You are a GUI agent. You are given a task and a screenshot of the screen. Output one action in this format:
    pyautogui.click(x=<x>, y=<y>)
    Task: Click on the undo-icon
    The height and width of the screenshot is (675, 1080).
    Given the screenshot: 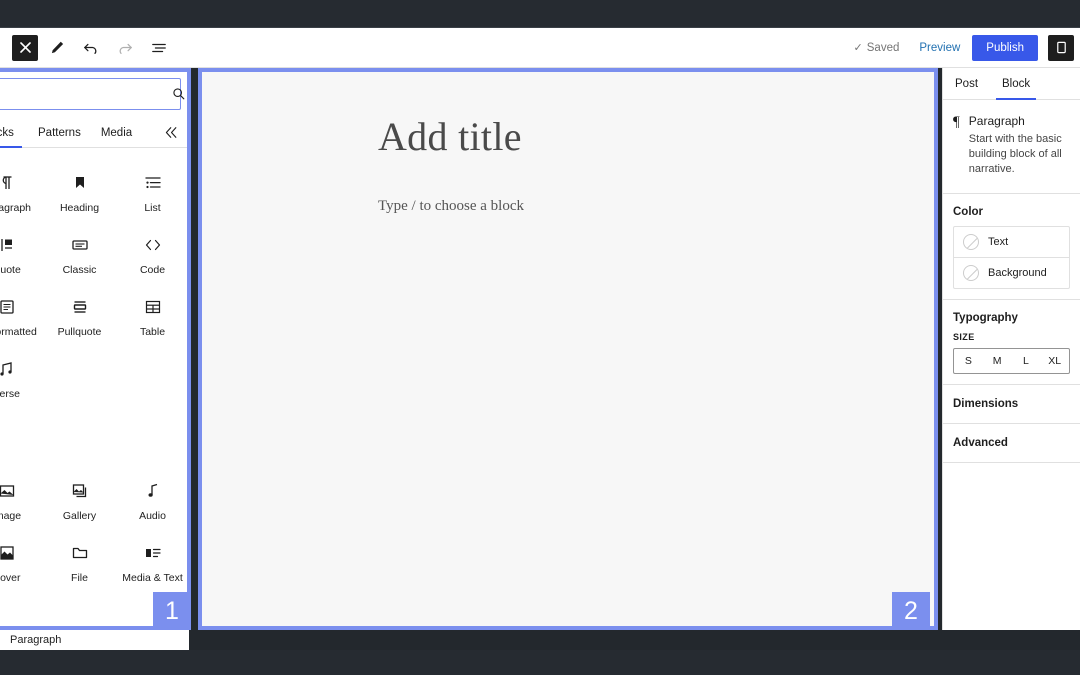 What is the action you would take?
    pyautogui.click(x=91, y=48)
    